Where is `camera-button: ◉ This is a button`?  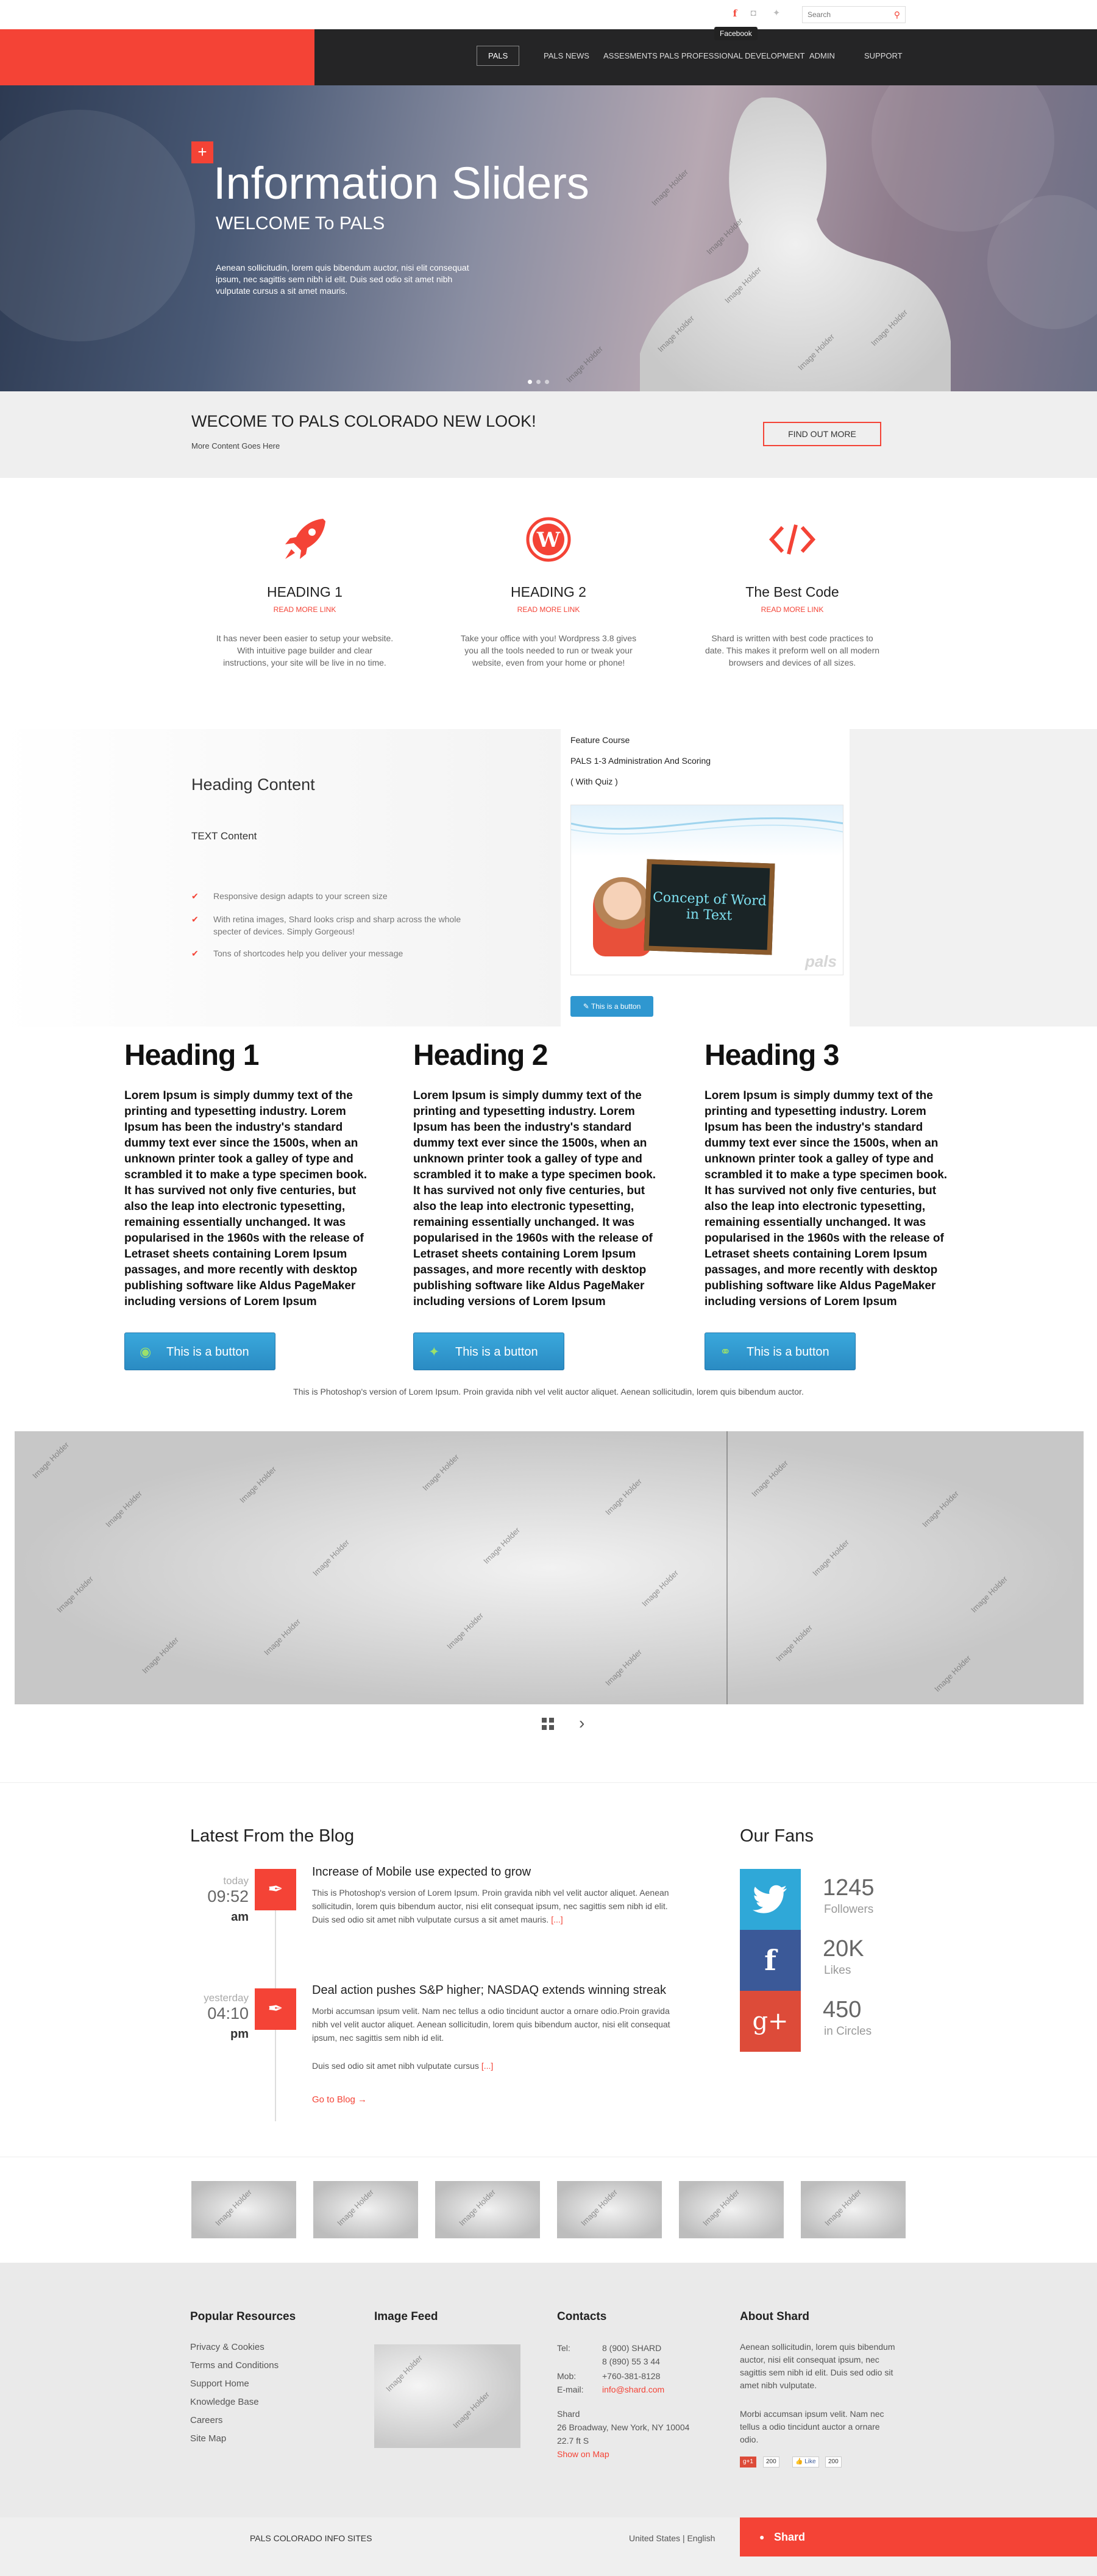 camera-button: ◉ This is a button is located at coordinates (200, 1351).